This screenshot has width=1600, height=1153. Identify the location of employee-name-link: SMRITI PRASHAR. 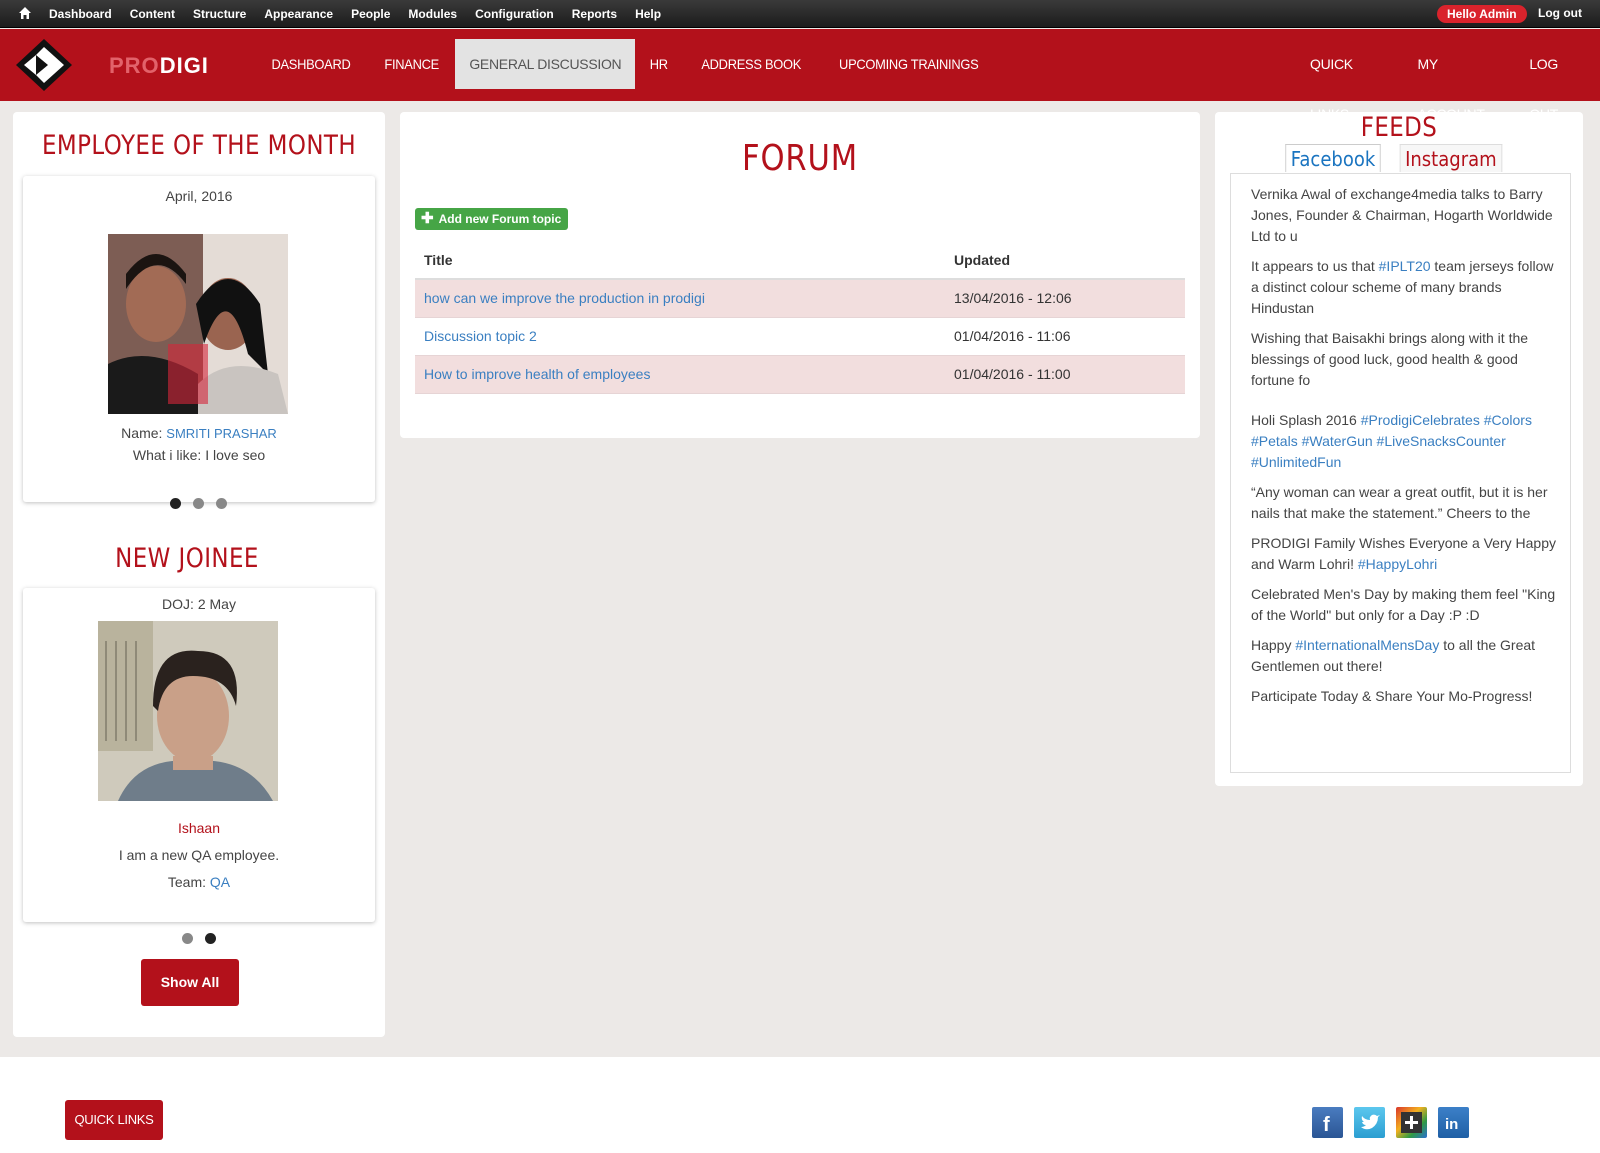
(221, 433).